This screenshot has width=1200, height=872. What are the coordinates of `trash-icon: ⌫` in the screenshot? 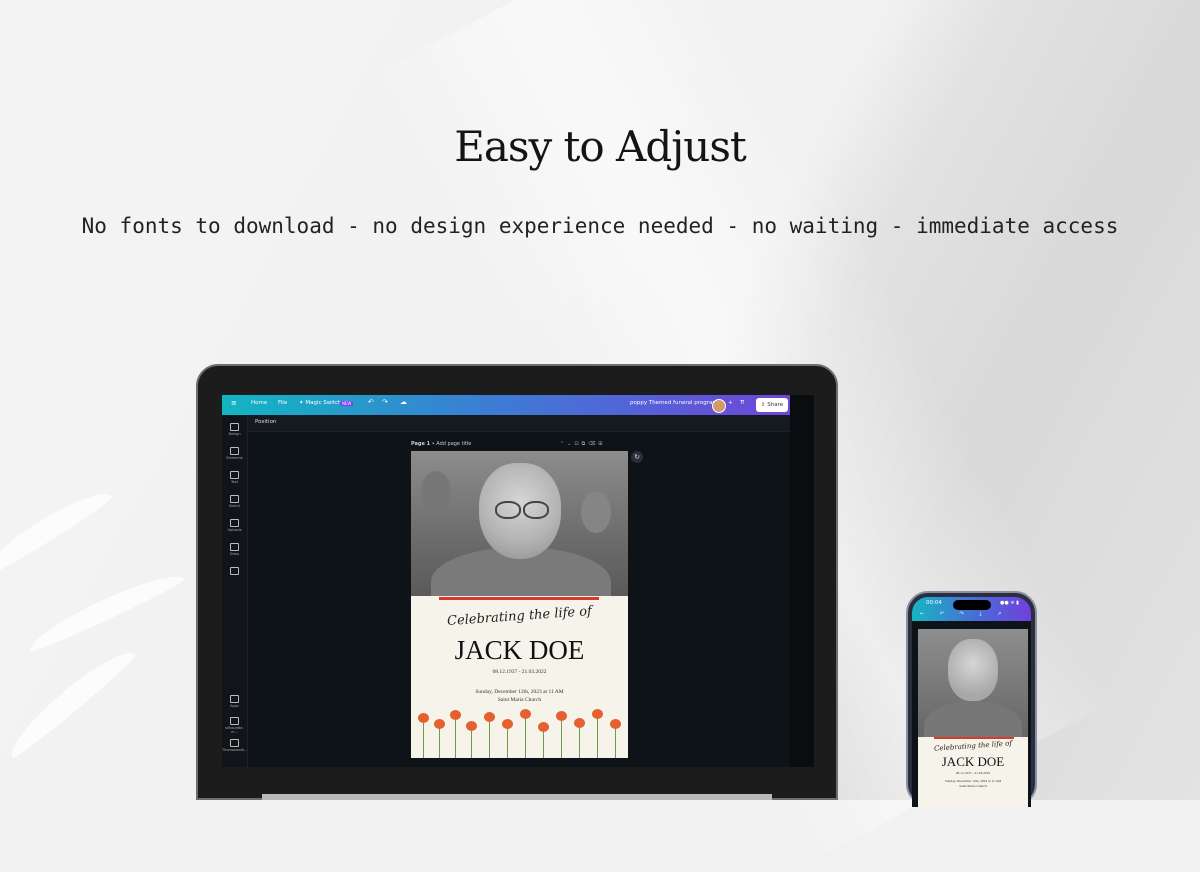 It's located at (593, 444).